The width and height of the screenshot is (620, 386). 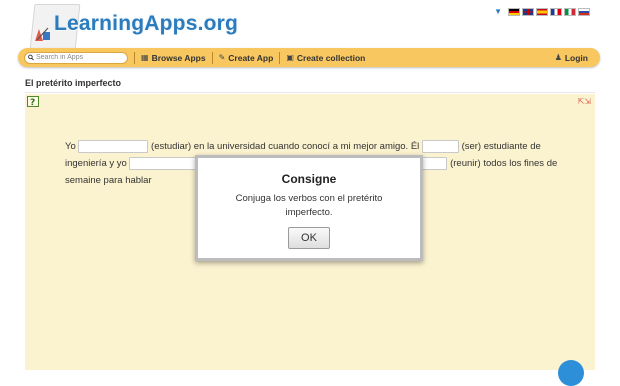 What do you see at coordinates (70, 146) in the screenshot?
I see `passage-text-1: Yo` at bounding box center [70, 146].